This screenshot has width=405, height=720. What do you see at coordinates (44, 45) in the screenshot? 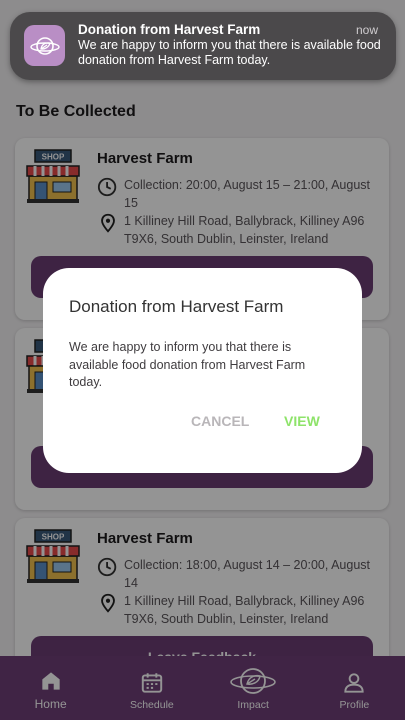
I see `app-logo-icon` at bounding box center [44, 45].